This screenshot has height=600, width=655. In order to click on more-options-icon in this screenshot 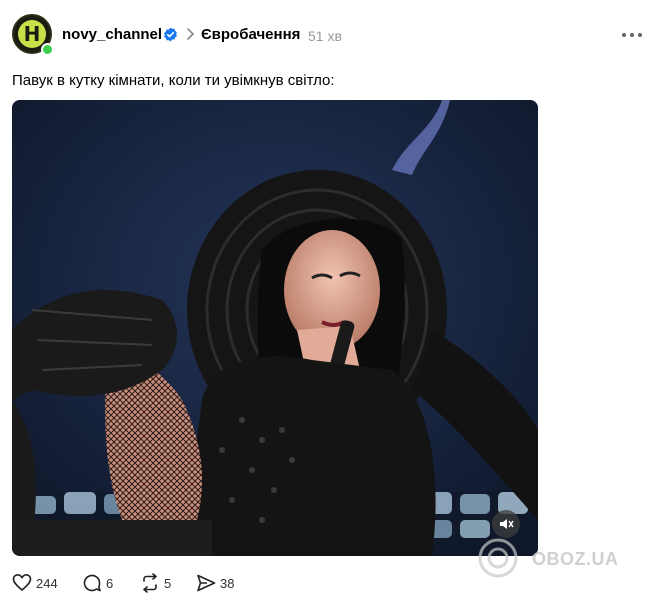, I will do `click(632, 35)`.